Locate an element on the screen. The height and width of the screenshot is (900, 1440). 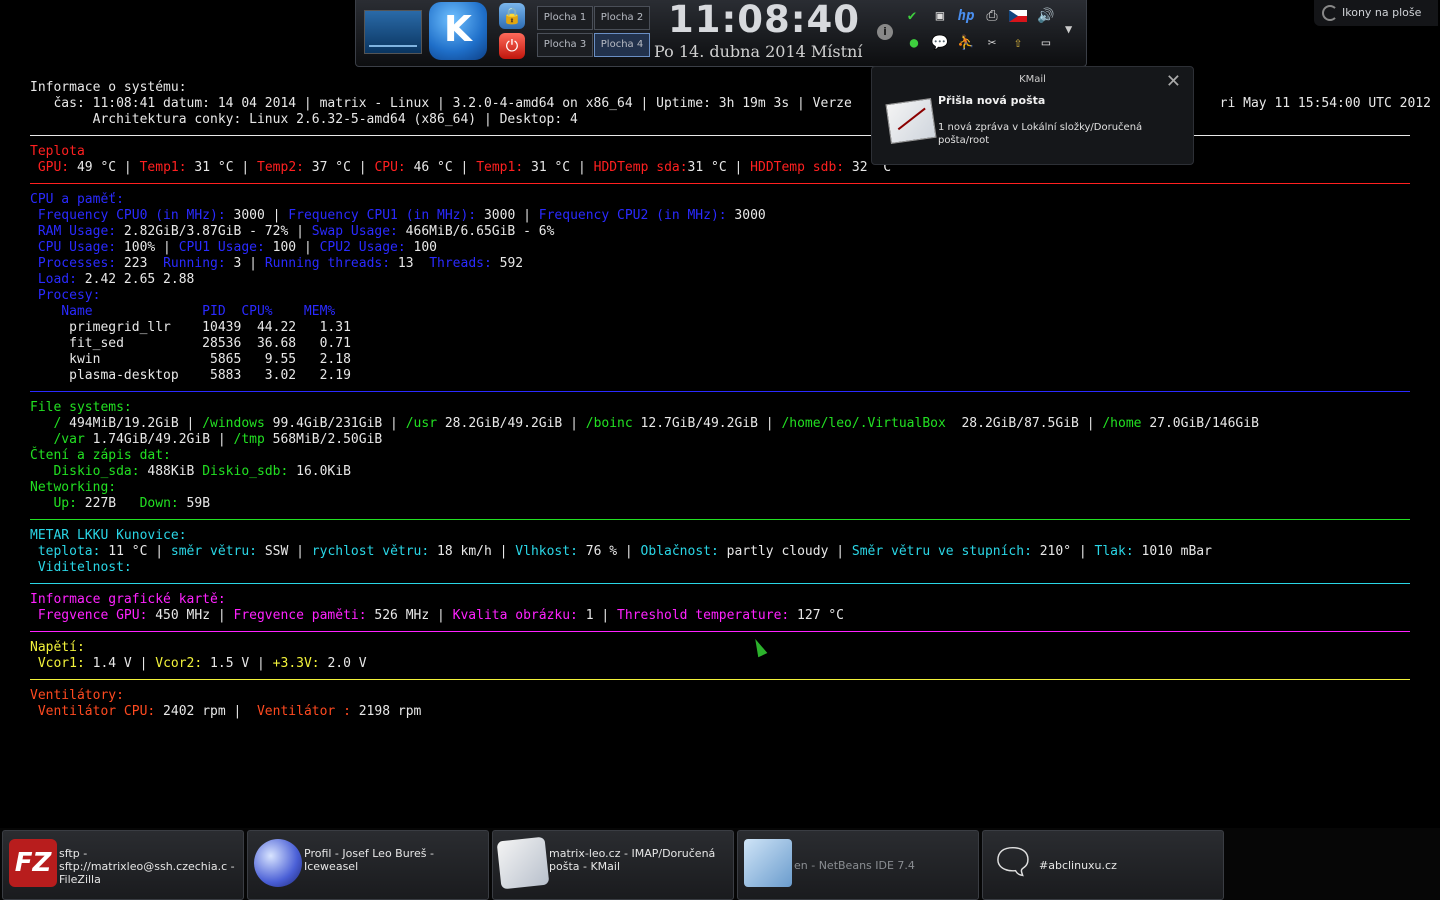
display-icon: ▭ is located at coordinates (1046, 43).